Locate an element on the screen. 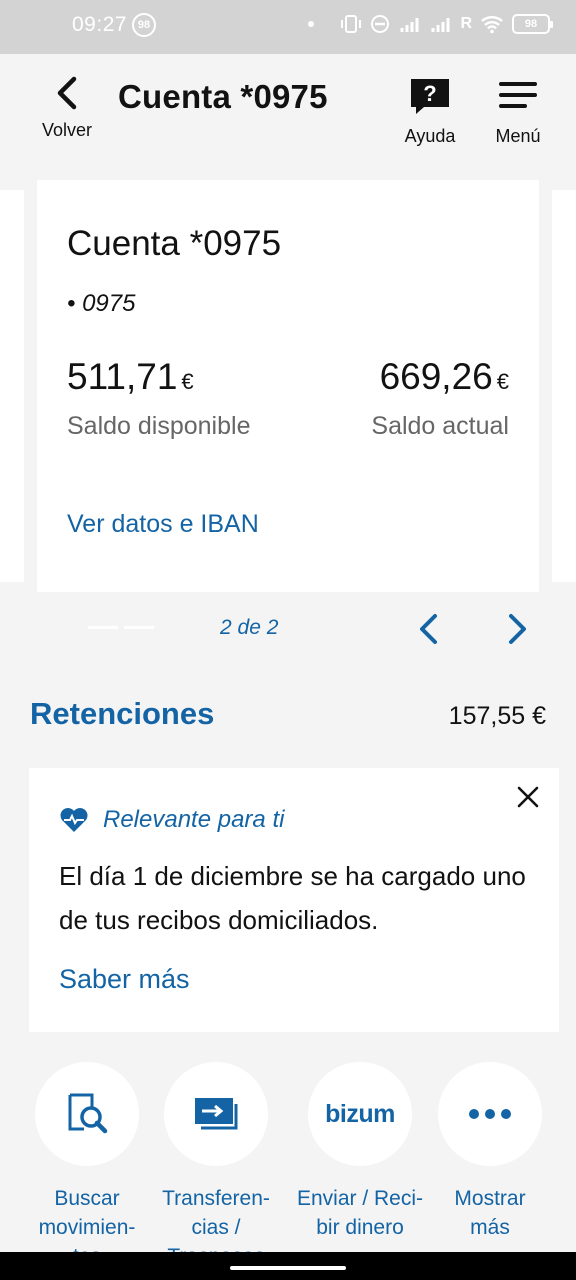  battery-icon: 98 is located at coordinates (532, 24).